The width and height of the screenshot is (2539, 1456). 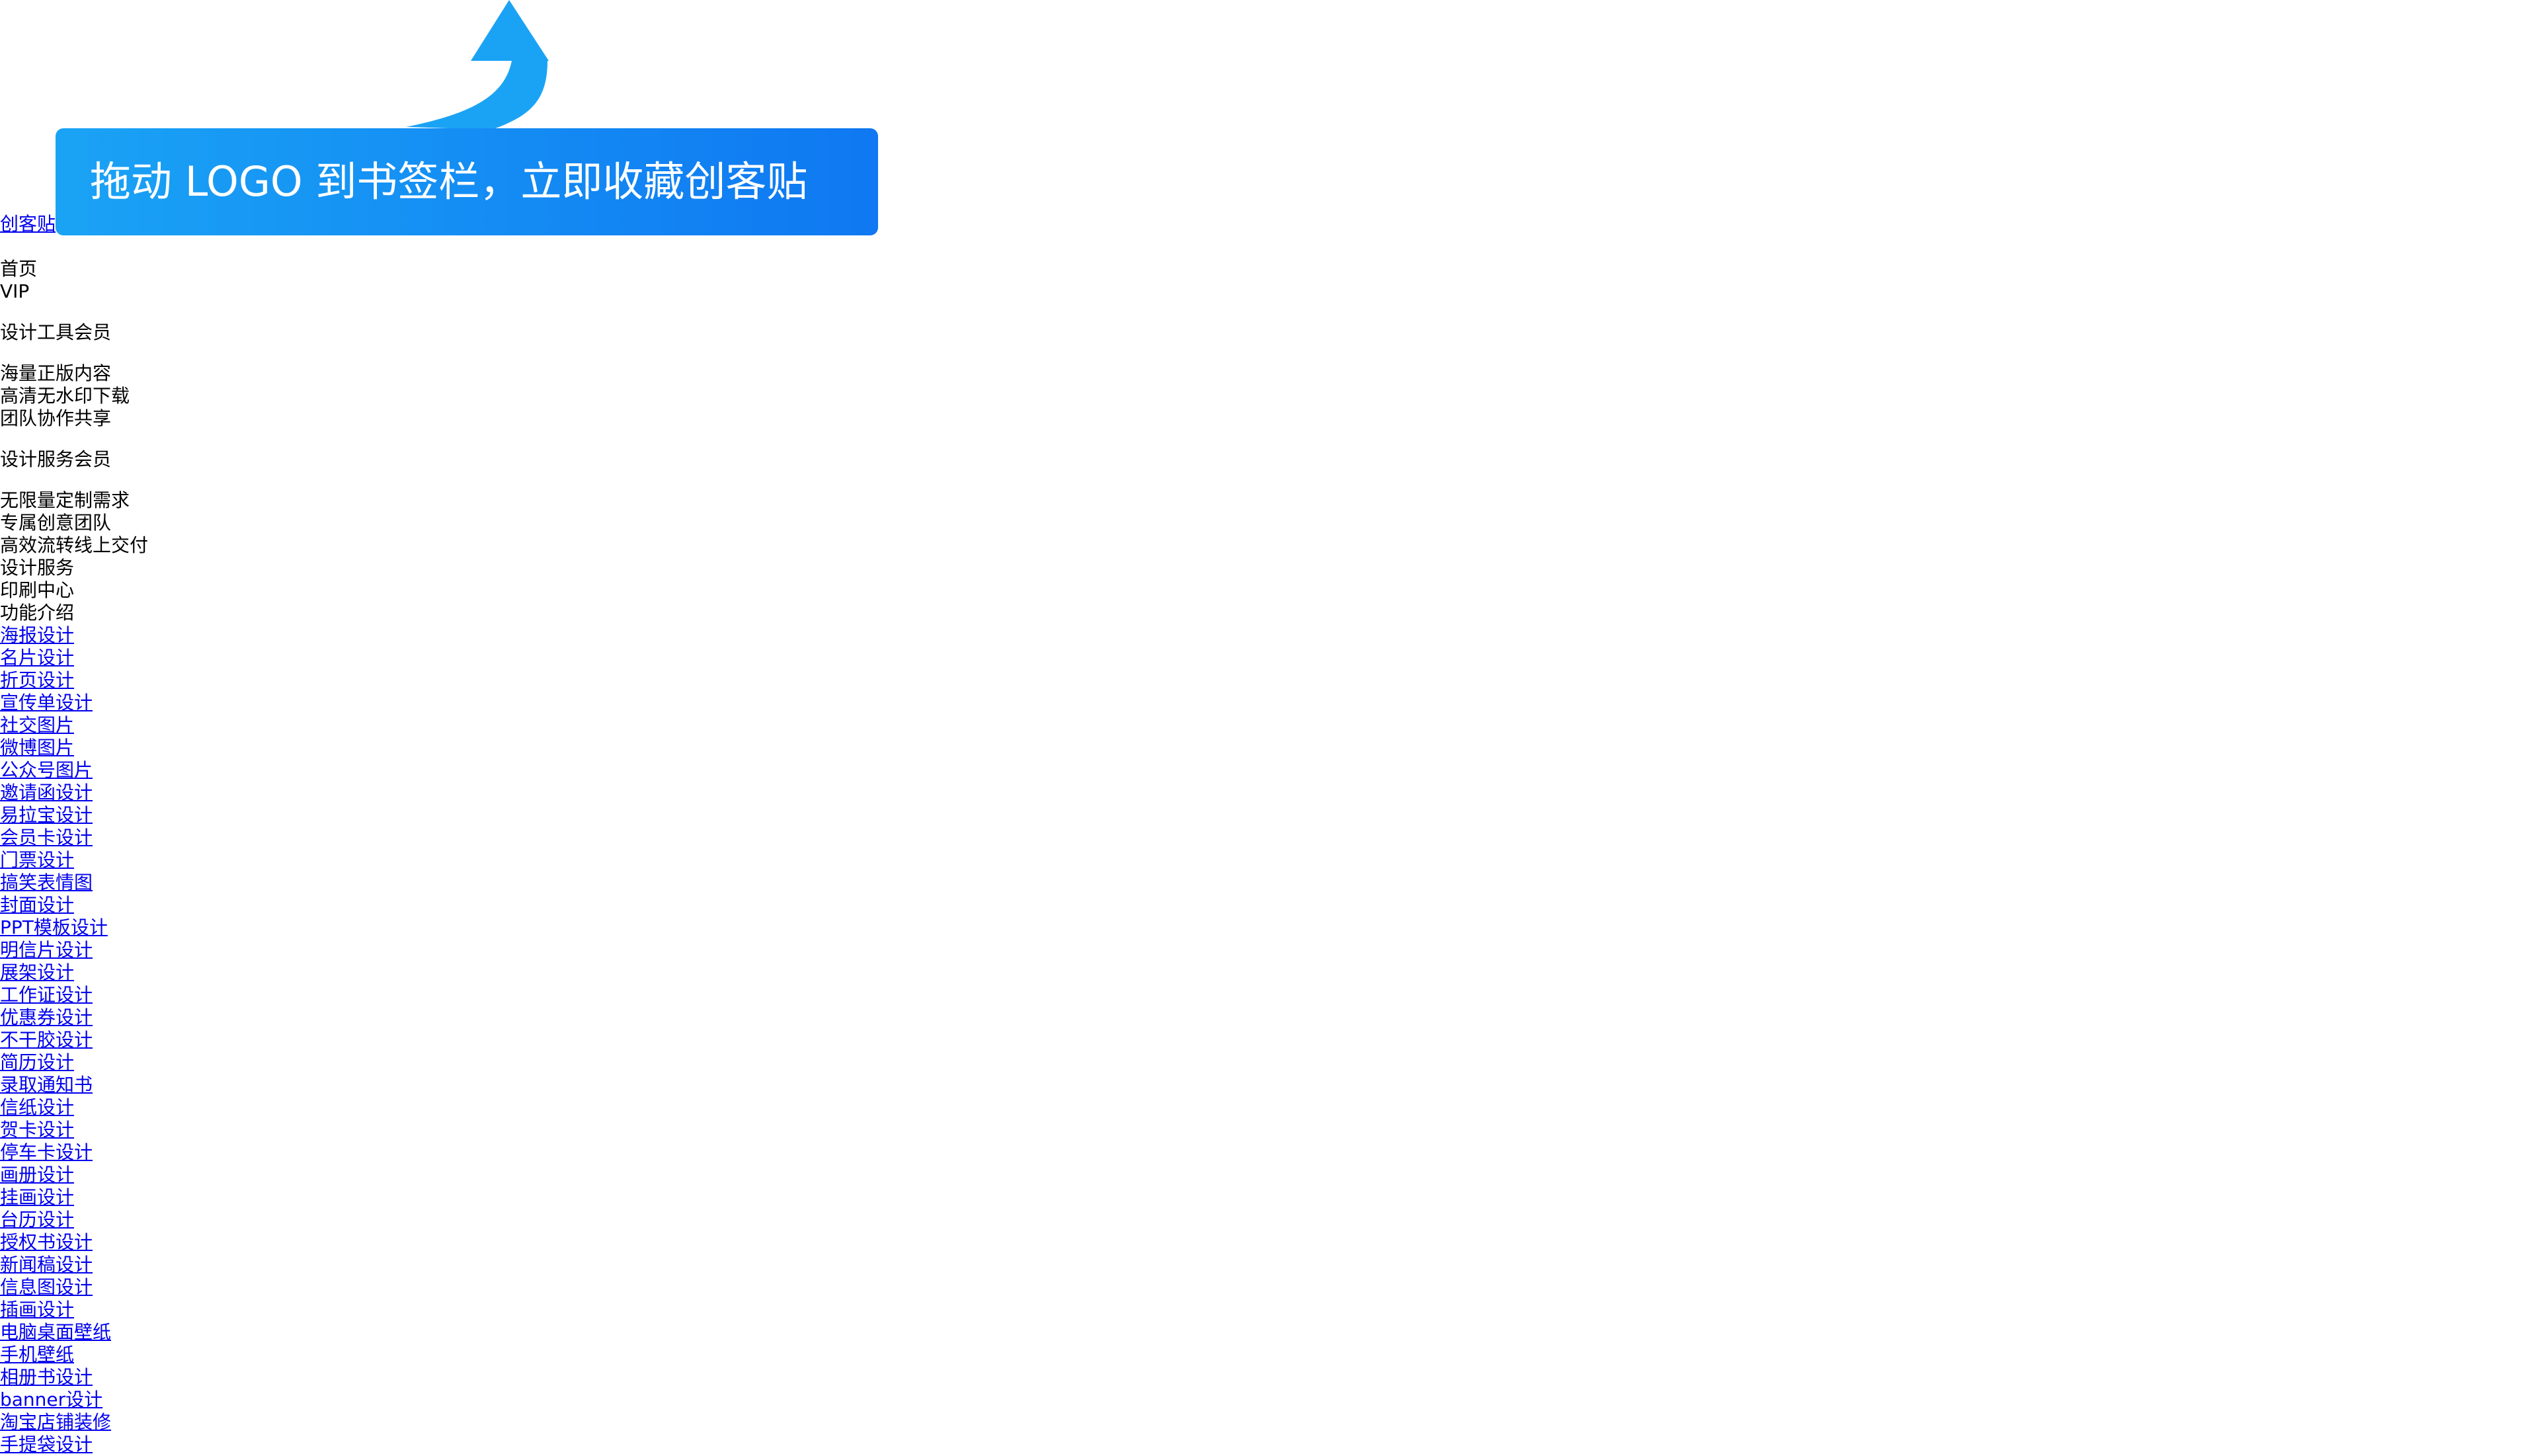 What do you see at coordinates (56, 523) in the screenshot?
I see `service-feature-item: 专属创意团队` at bounding box center [56, 523].